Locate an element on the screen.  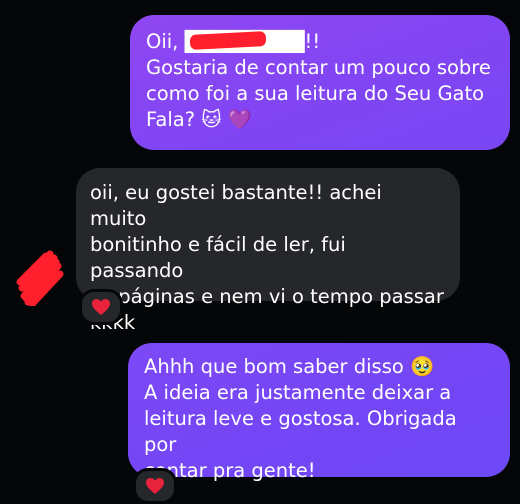
reaction-badge-outgoing is located at coordinates (155, 486).